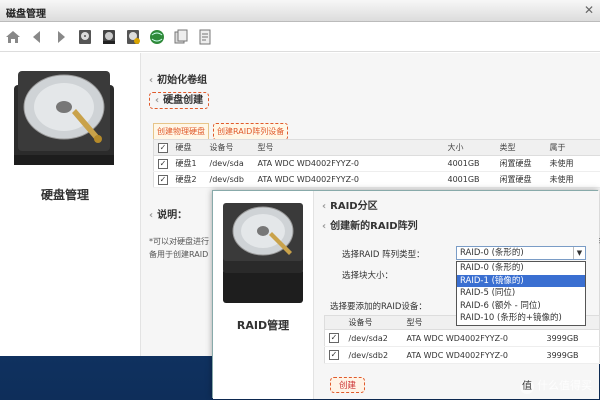  I want to click on breadcrumb-disk-create: ‹ 硬盘创建, so click(179, 100).